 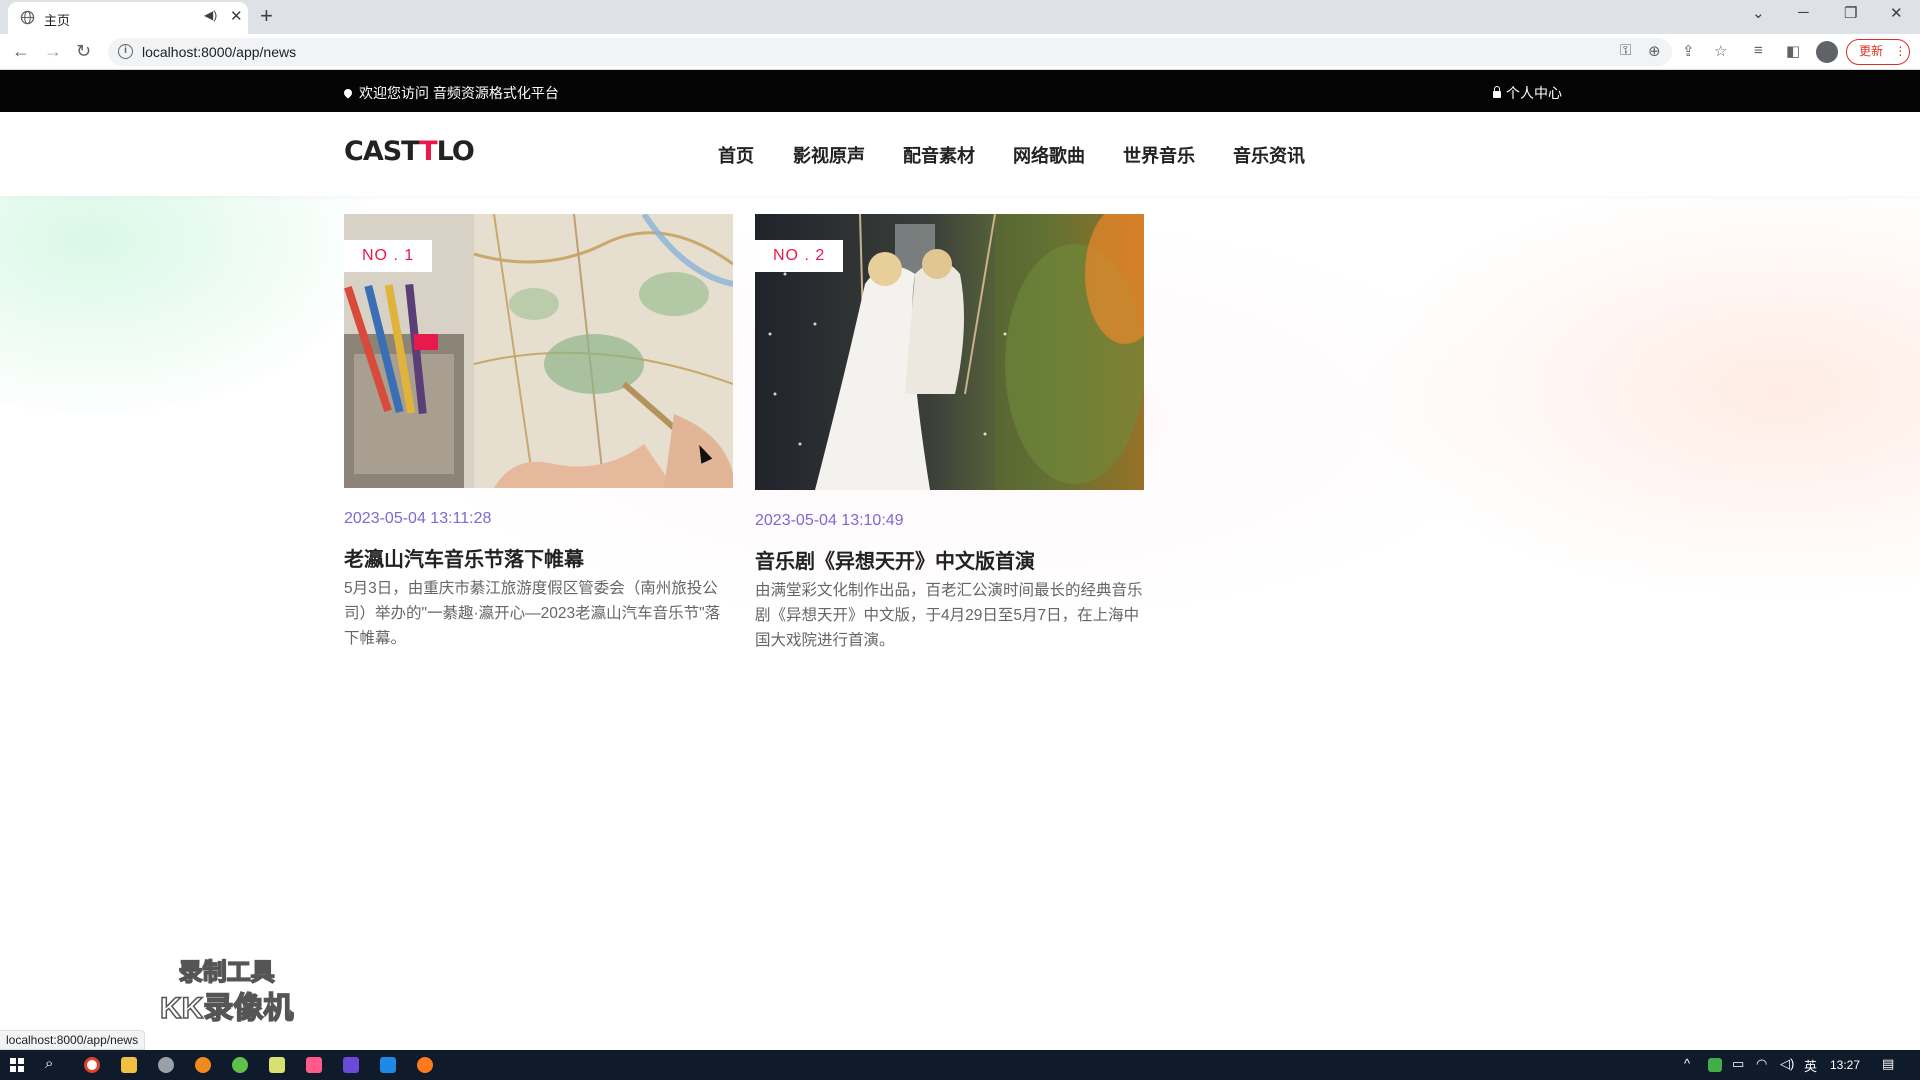 I want to click on site-logo: CASTTLO, so click(x=409, y=151).